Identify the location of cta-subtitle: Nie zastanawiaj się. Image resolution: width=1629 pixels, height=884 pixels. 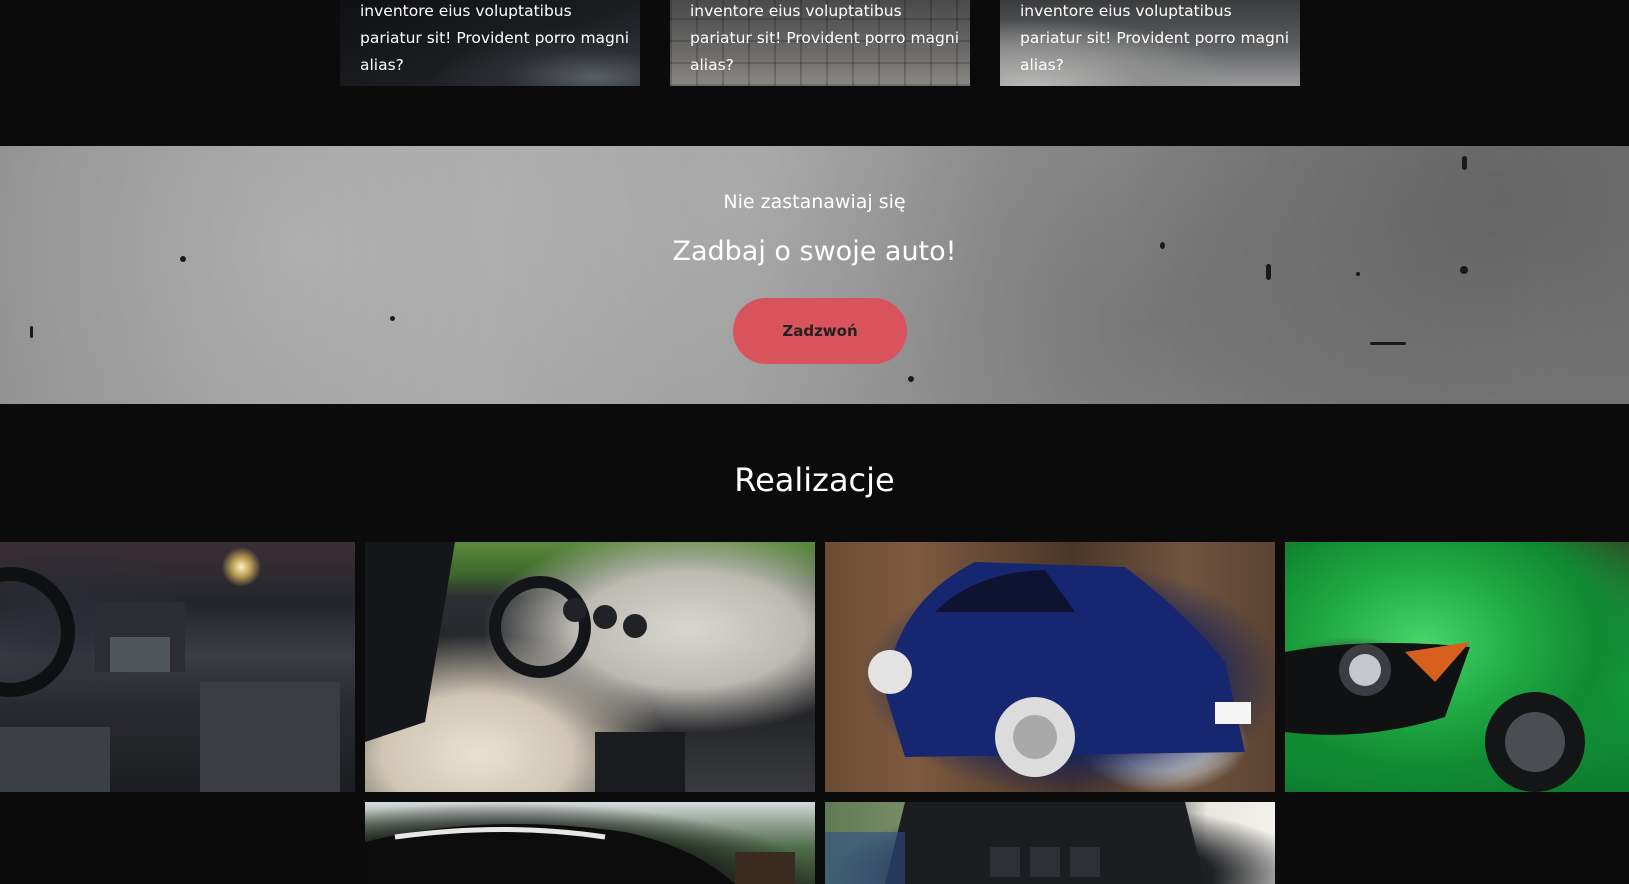
(814, 202).